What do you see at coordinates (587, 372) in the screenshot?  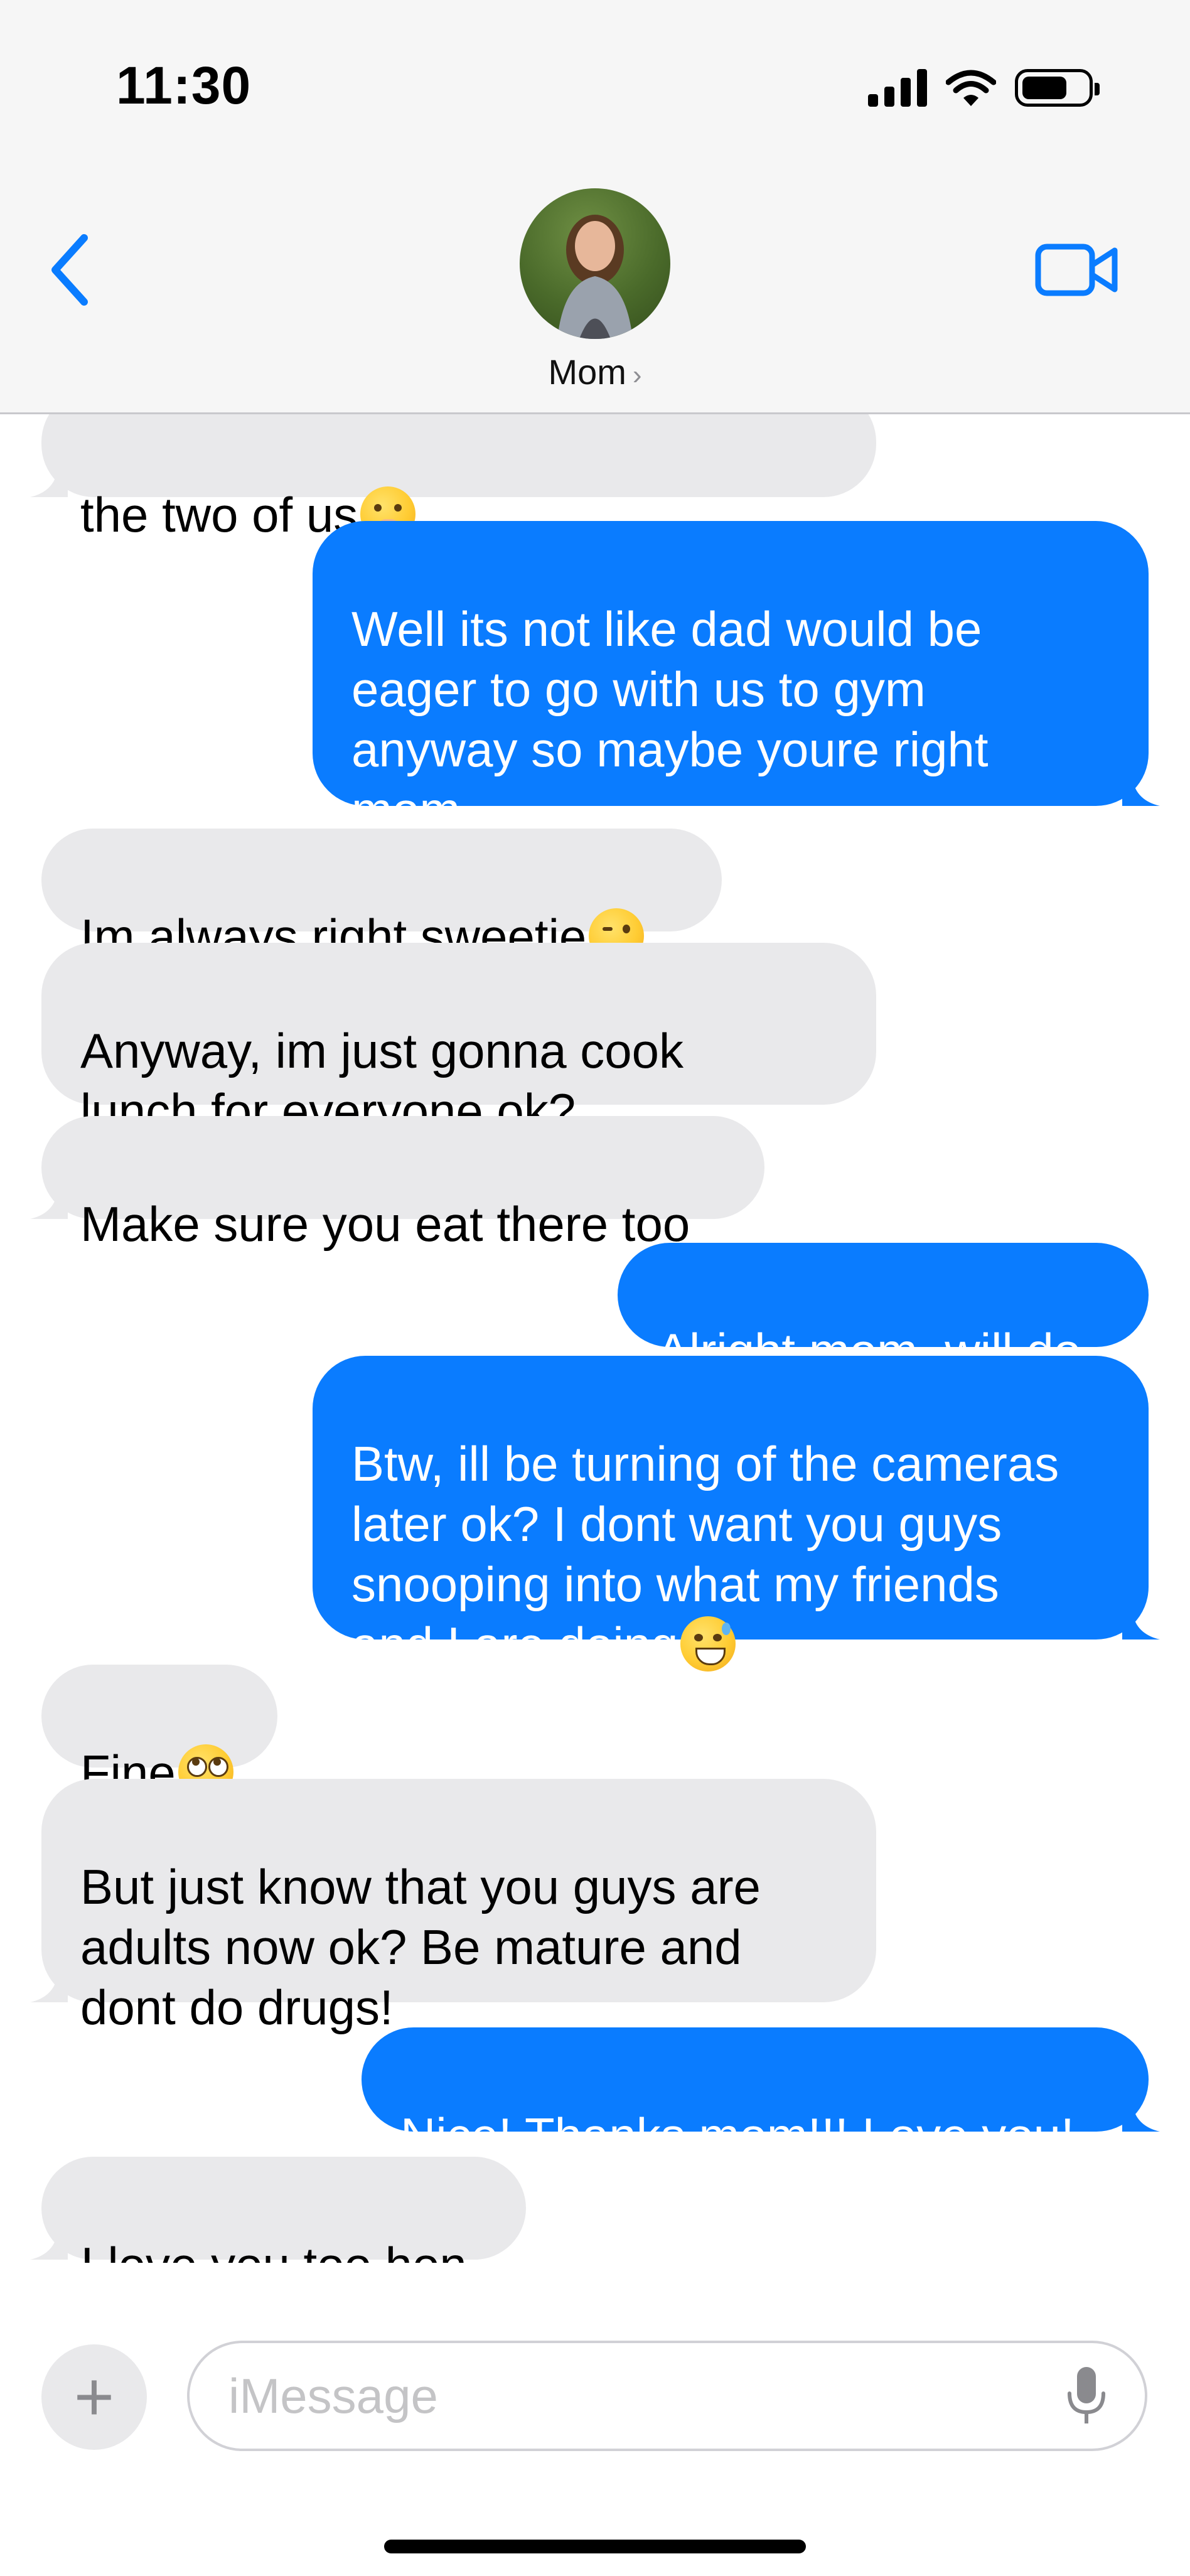 I see `contact-name: Mom` at bounding box center [587, 372].